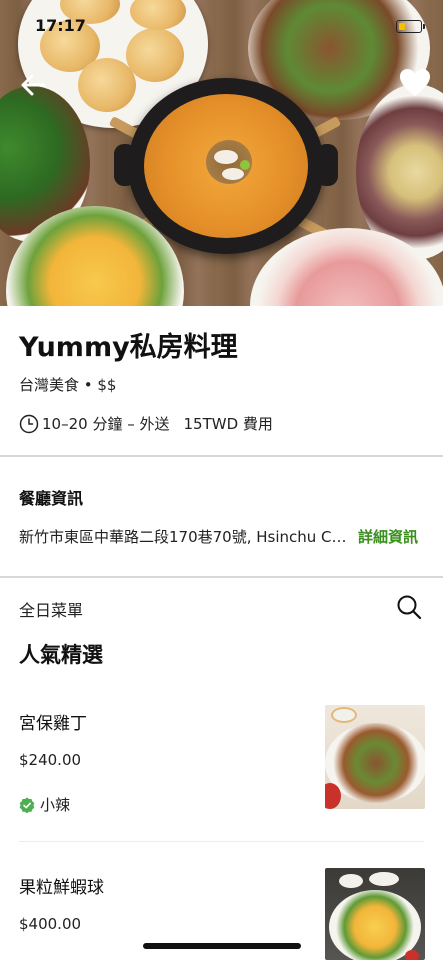 Image resolution: width=443 pixels, height=960 pixels. I want to click on status-time: 17:17, so click(60, 25).